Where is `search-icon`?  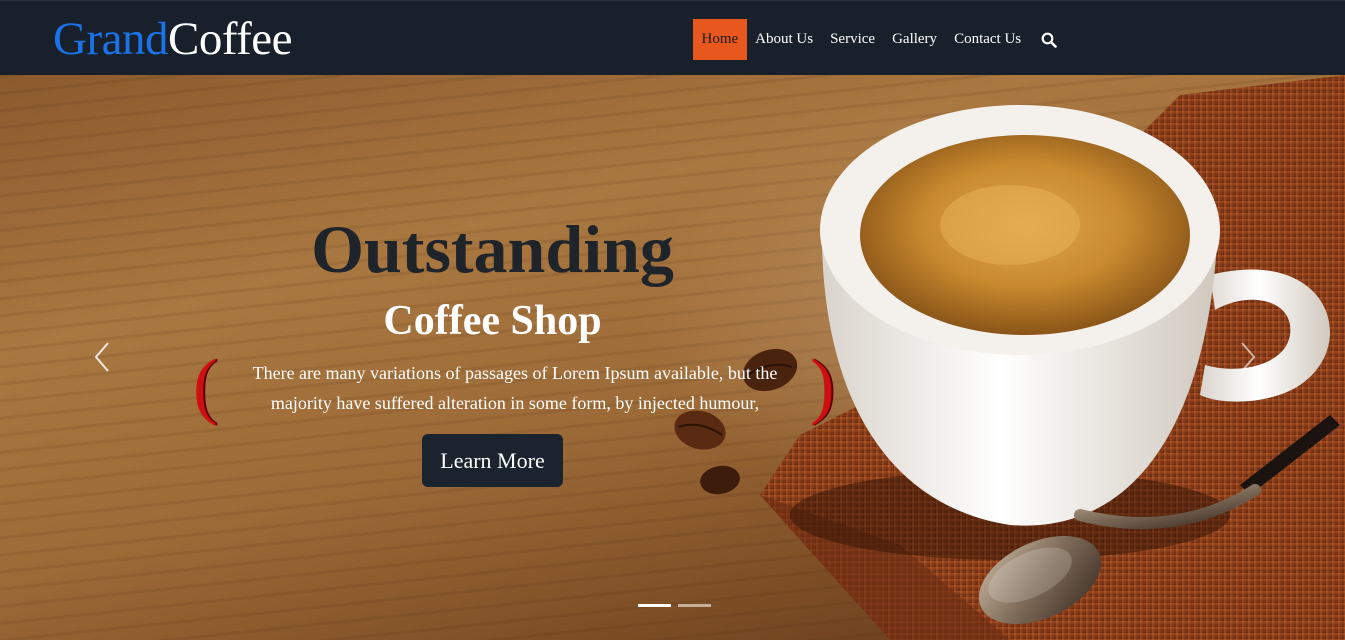
search-icon is located at coordinates (1049, 39).